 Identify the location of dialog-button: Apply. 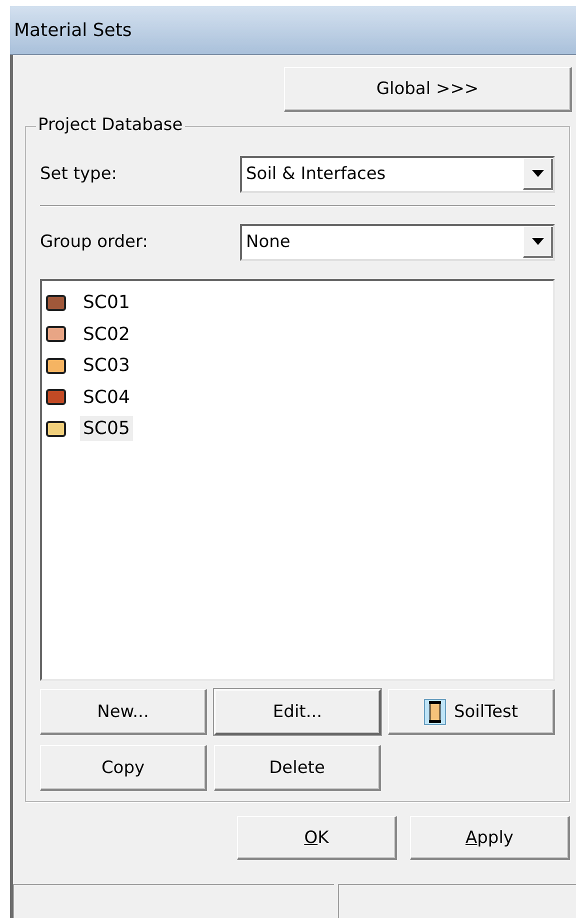
(490, 838).